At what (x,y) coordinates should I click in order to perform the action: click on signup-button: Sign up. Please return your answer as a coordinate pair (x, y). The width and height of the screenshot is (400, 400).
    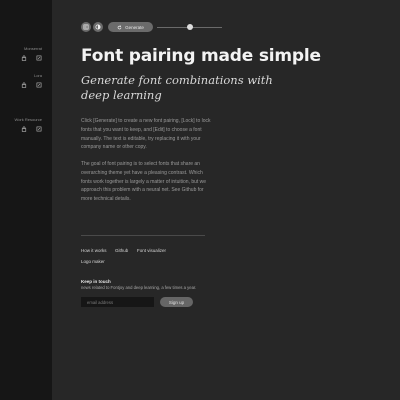
    Looking at the image, I should click on (176, 302).